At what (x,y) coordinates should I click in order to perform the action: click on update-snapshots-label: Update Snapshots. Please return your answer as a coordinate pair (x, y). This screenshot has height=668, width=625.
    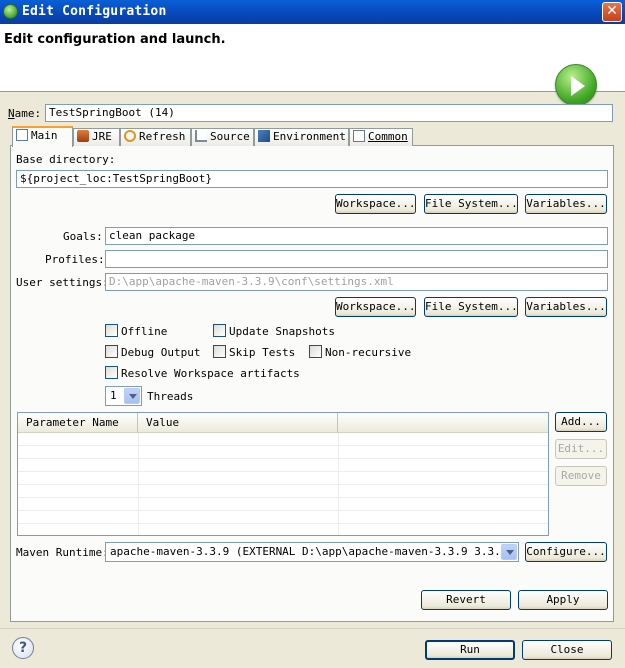
    Looking at the image, I should click on (282, 331).